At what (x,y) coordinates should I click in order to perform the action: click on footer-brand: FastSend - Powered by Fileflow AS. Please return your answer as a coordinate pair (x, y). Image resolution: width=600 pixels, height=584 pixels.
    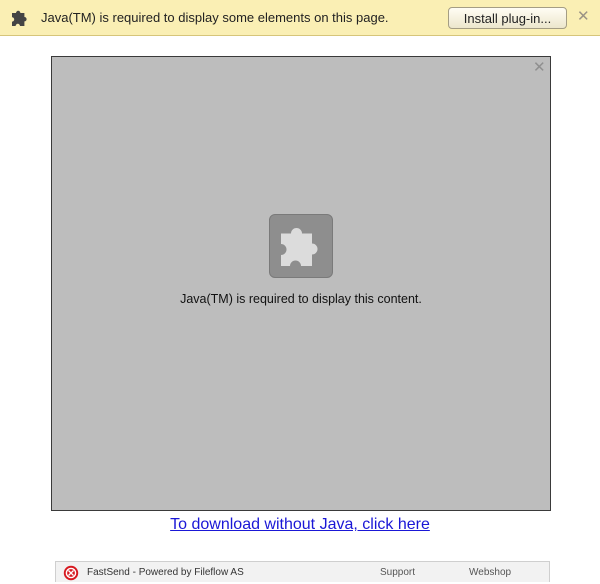
    Looking at the image, I should click on (165, 572).